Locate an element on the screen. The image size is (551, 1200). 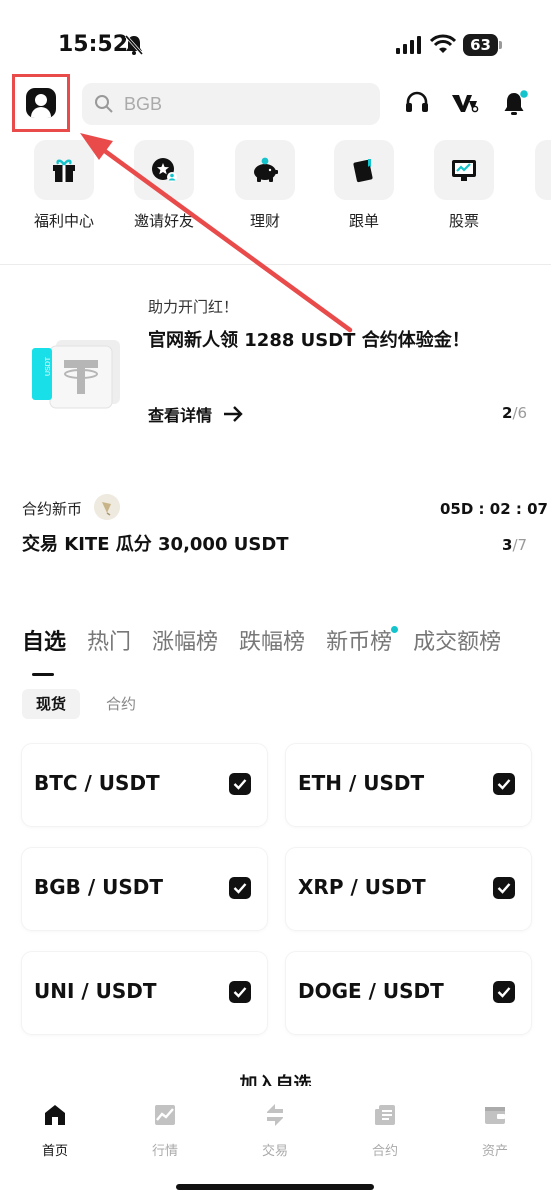
promo-countdown: 05D : 02 : 07 is located at coordinates (494, 509).